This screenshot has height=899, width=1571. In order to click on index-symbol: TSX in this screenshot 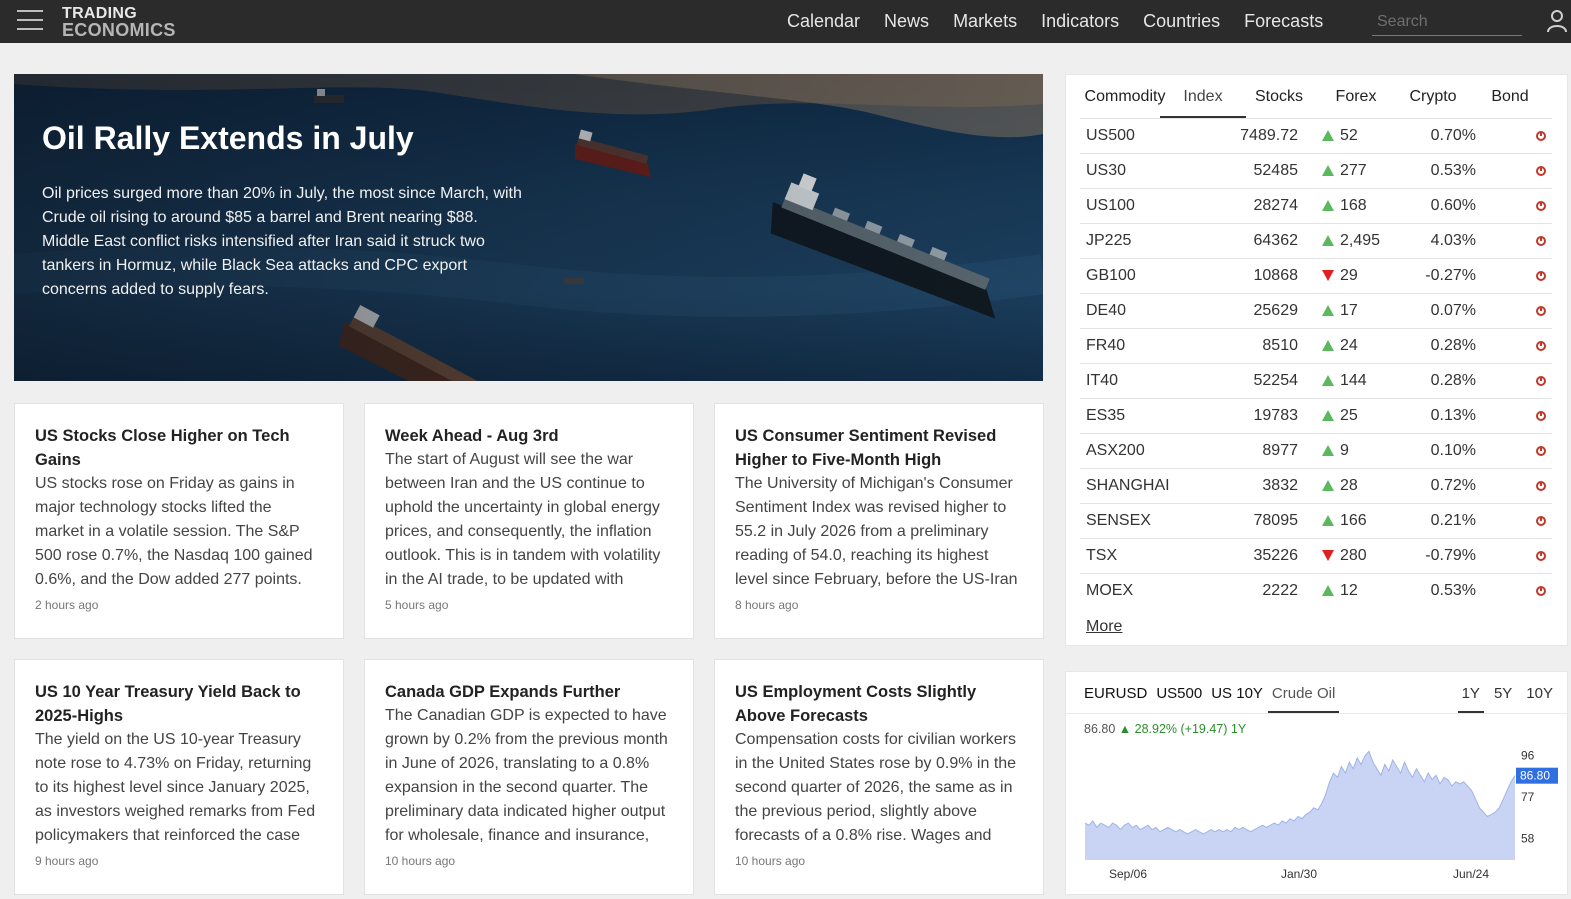, I will do `click(1140, 556)`.